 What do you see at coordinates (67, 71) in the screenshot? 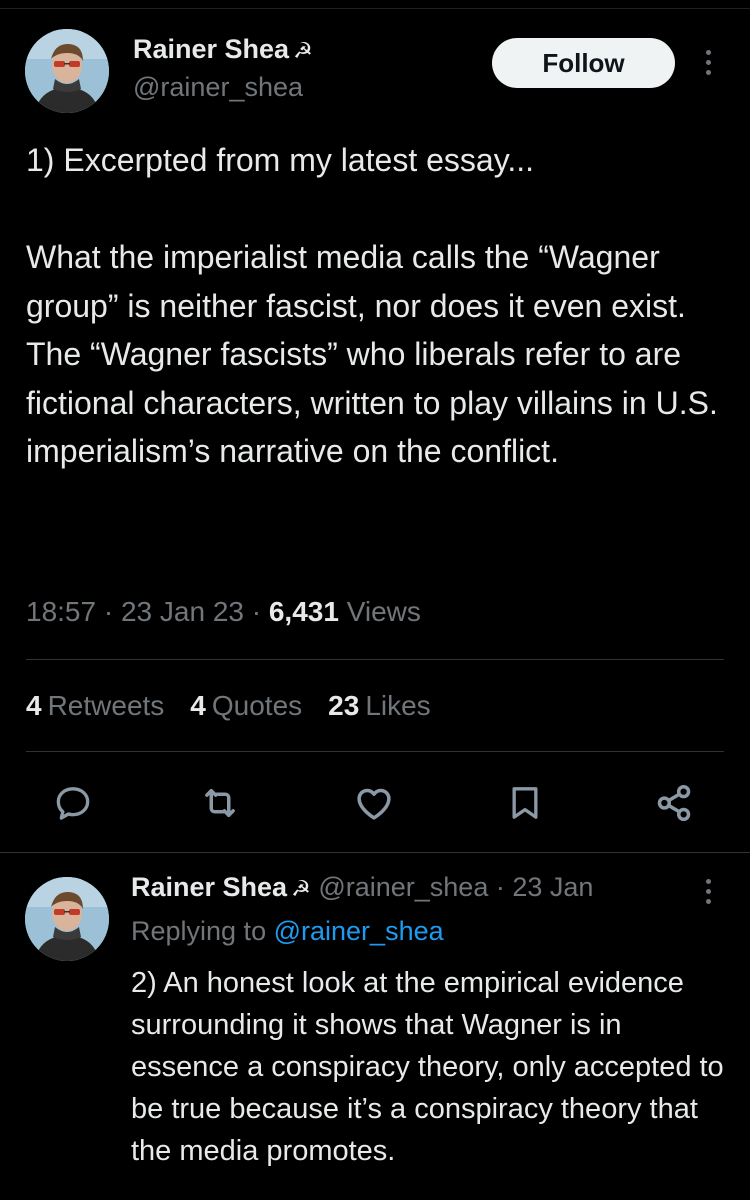
I see `author-avatar` at bounding box center [67, 71].